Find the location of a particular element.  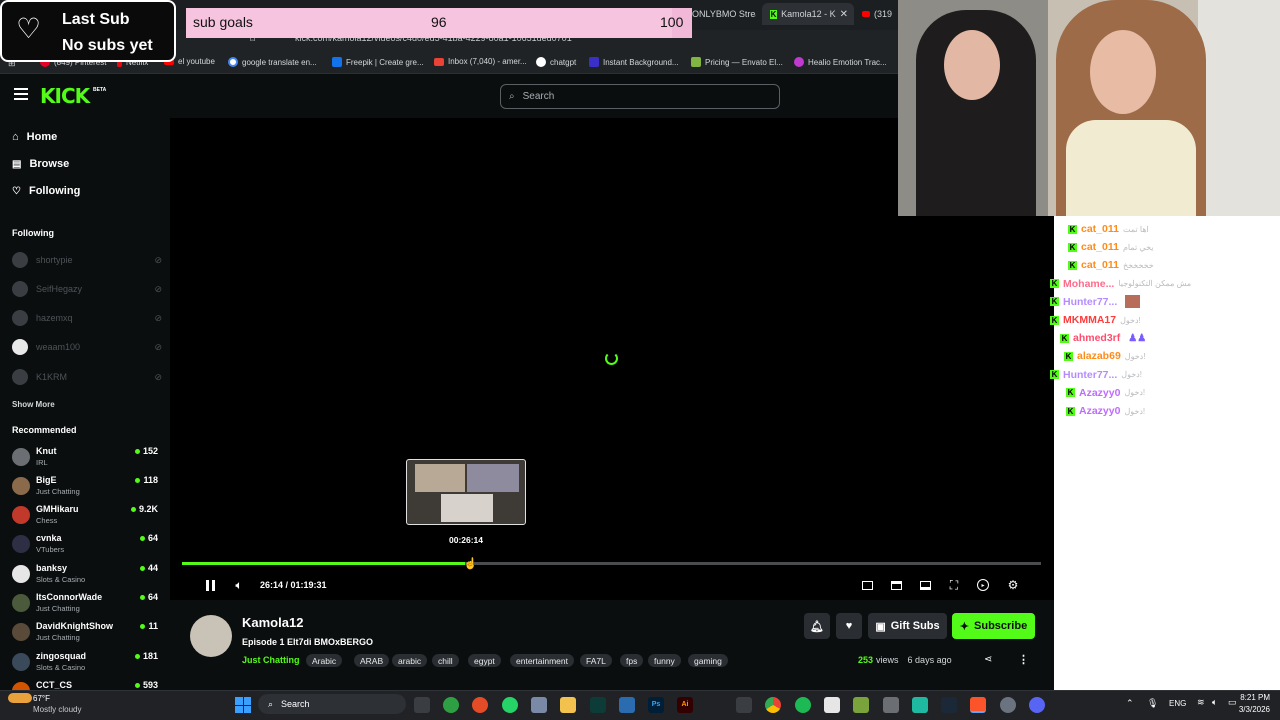

follow-heart-button: ♥ is located at coordinates (849, 626).